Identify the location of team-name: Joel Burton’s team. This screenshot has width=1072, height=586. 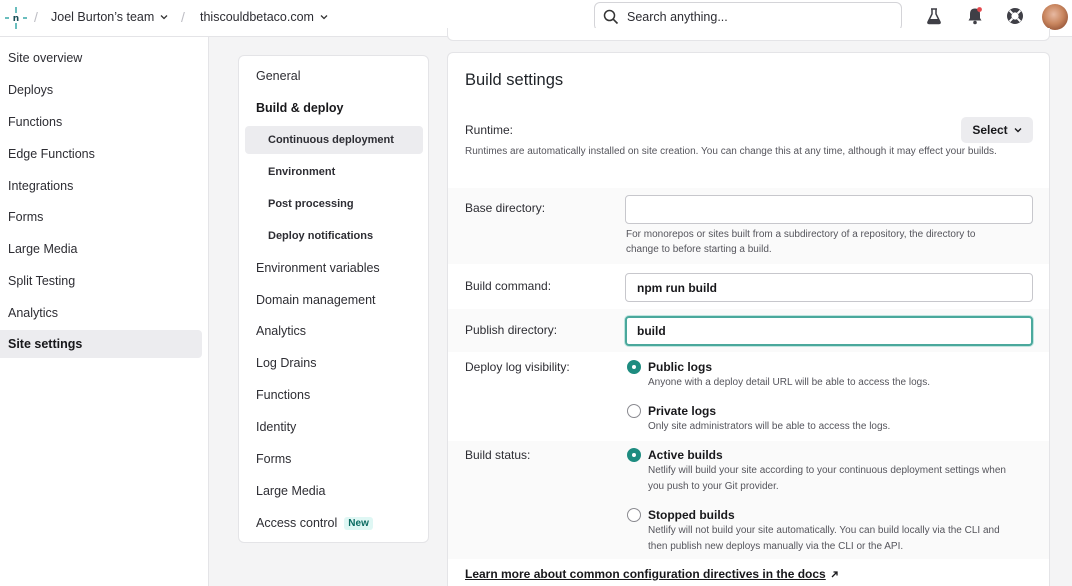
(103, 17).